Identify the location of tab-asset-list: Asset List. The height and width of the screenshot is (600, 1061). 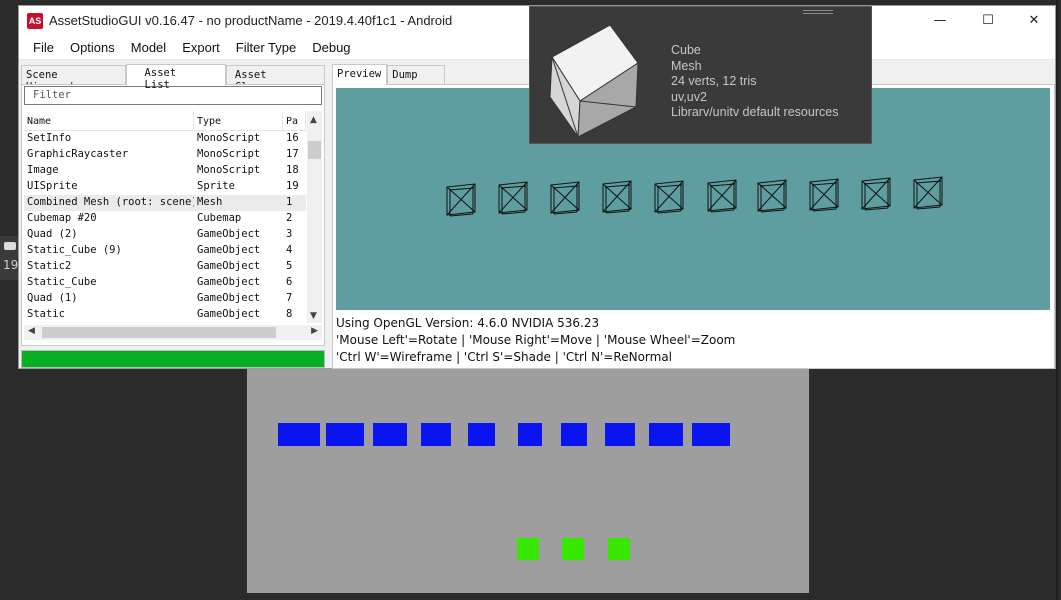
(175, 77).